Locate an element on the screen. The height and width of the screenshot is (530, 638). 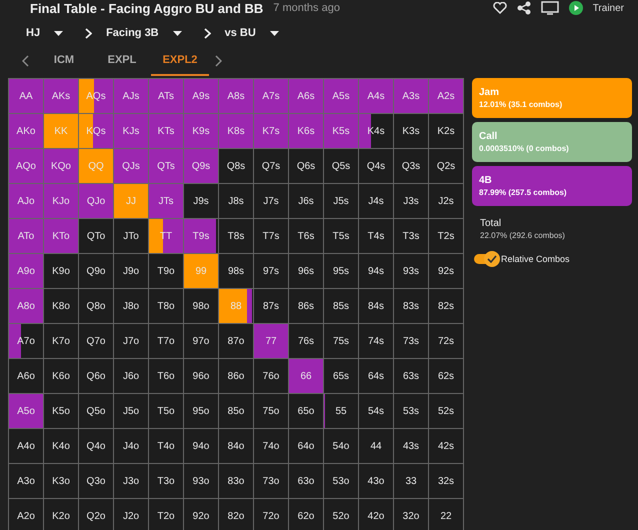
hand-cell: A4o is located at coordinates (26, 446).